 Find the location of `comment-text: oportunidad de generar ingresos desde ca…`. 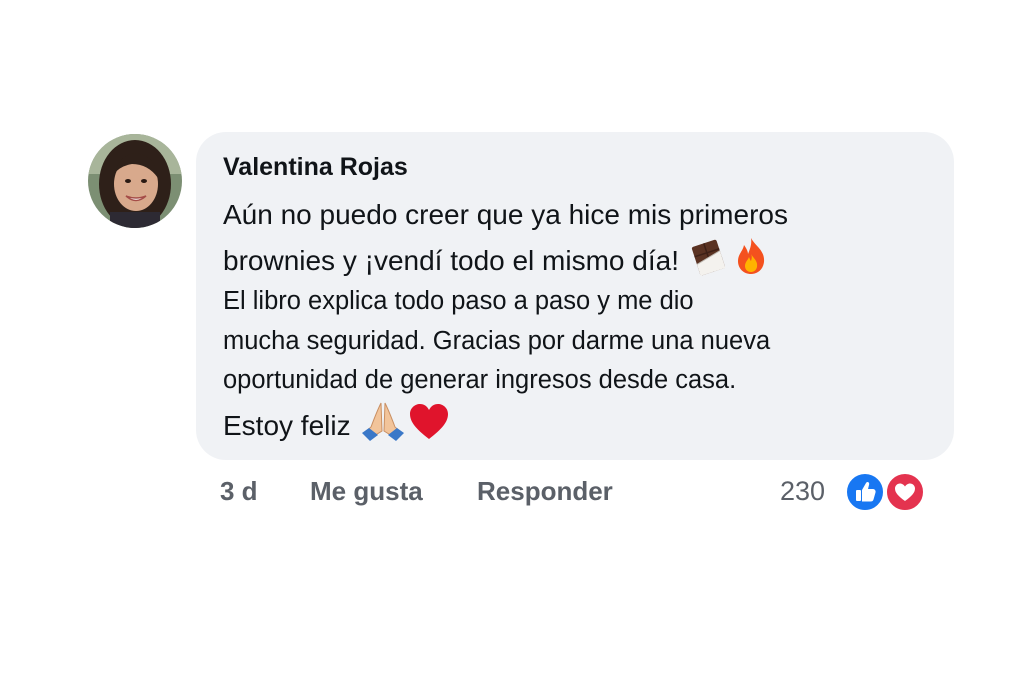

comment-text: oportunidad de generar ingresos desde ca… is located at coordinates (480, 380).